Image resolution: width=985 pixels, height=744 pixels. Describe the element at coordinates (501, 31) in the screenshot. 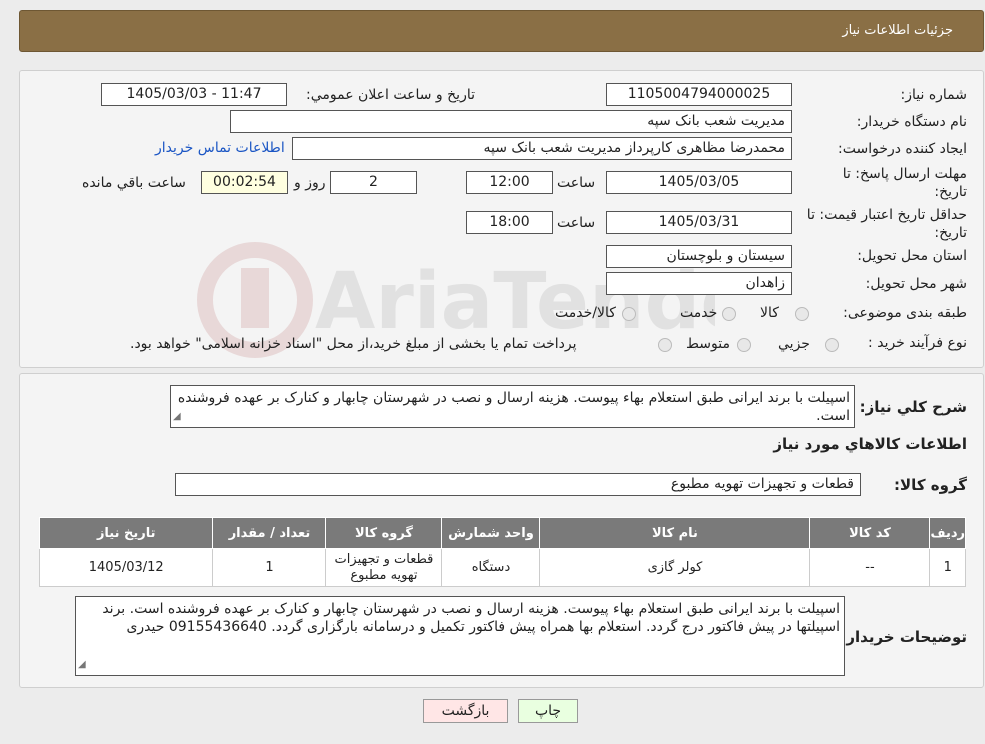

I see `page-header: جزئیات اطلاعات نیاز` at that location.